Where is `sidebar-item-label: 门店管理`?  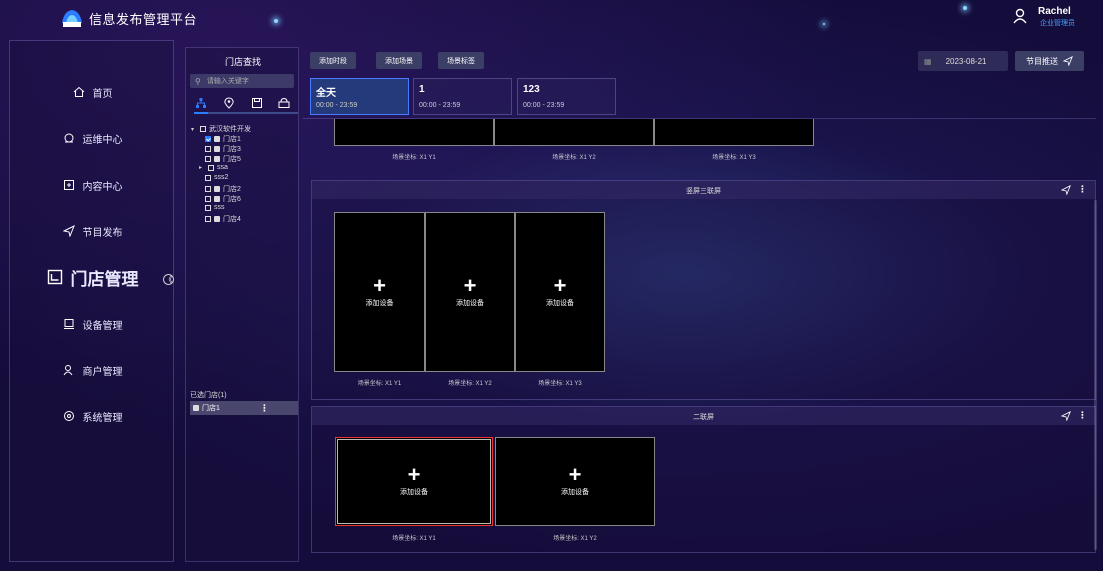 sidebar-item-label: 门店管理 is located at coordinates (104, 279).